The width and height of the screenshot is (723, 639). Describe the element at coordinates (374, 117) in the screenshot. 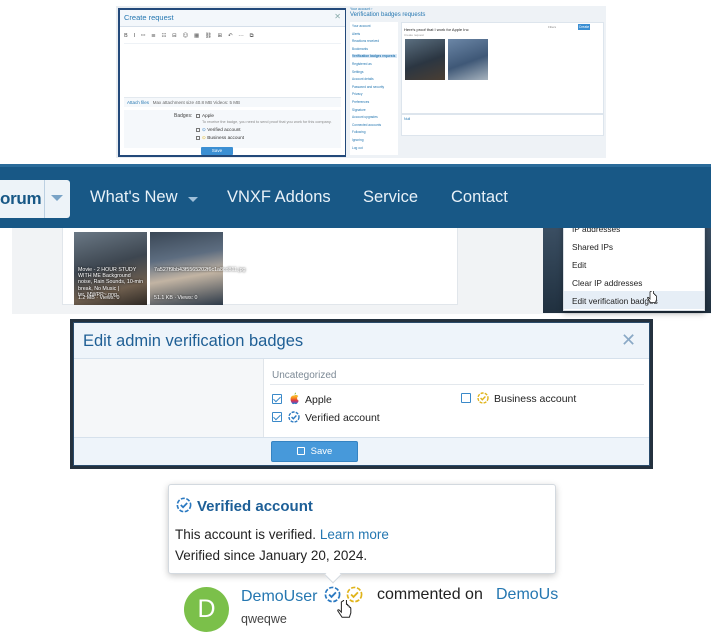

I see `sidebar-item: Account upgrades` at that location.